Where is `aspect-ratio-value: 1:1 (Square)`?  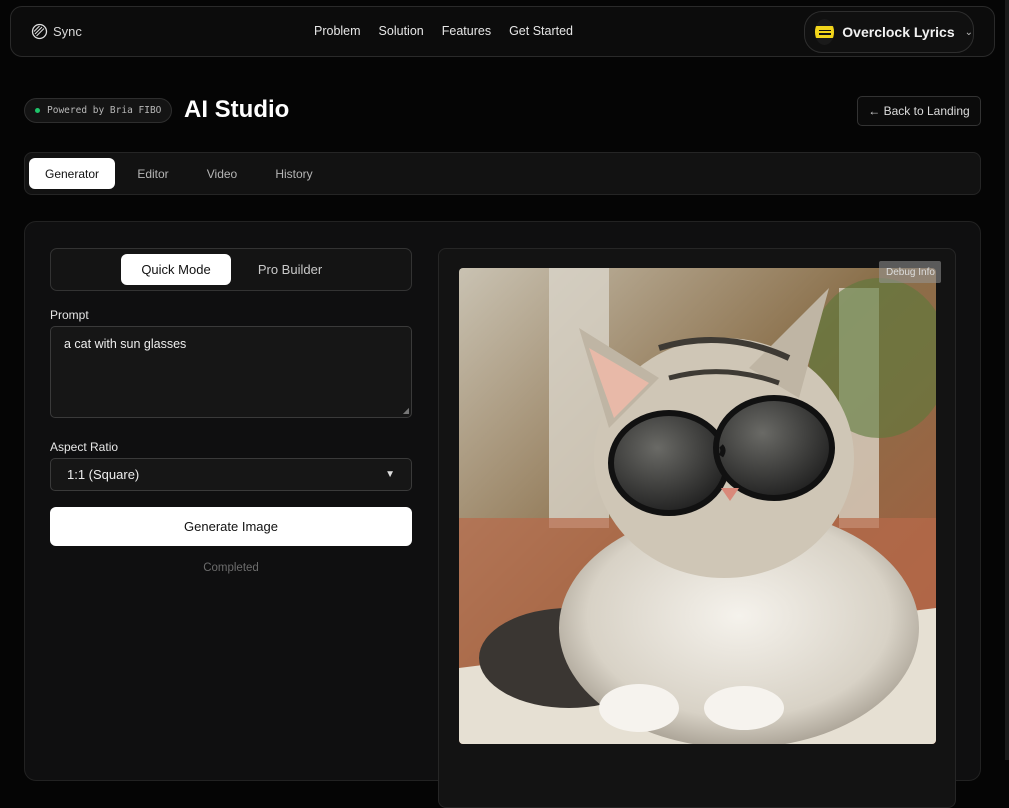 aspect-ratio-value: 1:1 (Square) is located at coordinates (103, 474).